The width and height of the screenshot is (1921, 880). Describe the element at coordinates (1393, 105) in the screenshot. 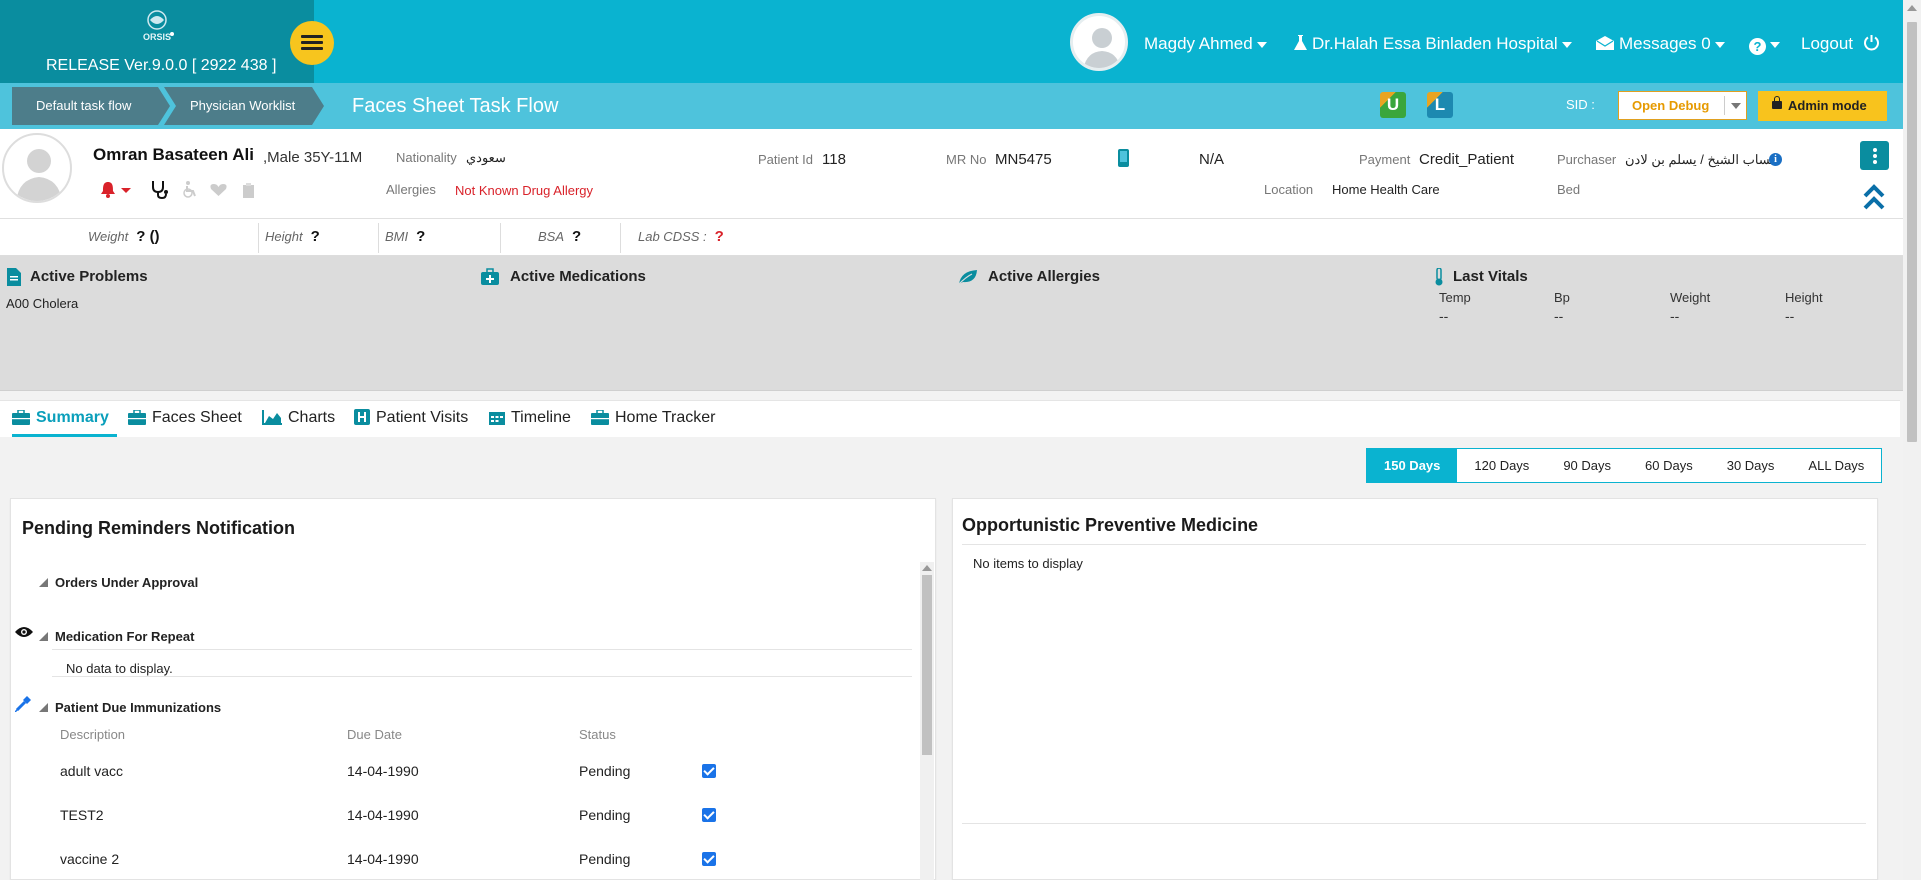

I see `u-app-icon: U` at that location.